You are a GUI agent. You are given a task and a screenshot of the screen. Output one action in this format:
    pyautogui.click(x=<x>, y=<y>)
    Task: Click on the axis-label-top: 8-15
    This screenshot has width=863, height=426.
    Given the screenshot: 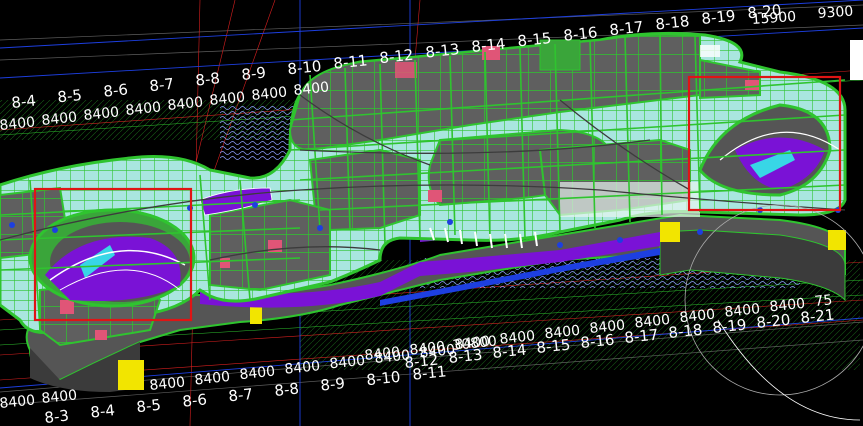 What is the action you would take?
    pyautogui.click(x=535, y=39)
    